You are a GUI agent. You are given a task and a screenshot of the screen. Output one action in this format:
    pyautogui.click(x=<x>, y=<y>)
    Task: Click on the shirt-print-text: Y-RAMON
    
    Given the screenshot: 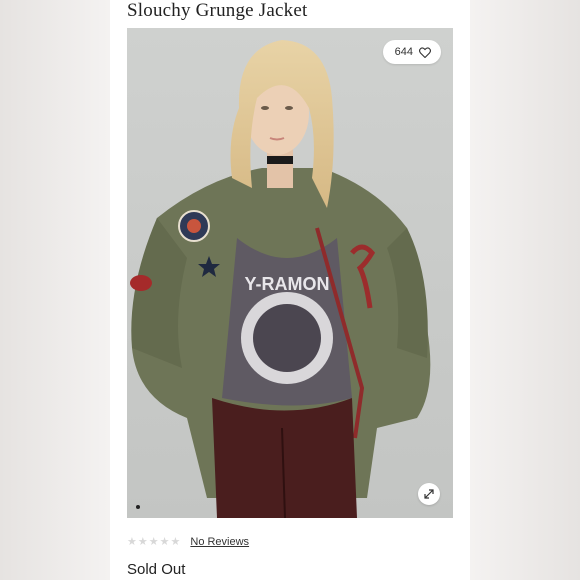 What is the action you would take?
    pyautogui.click(x=287, y=284)
    